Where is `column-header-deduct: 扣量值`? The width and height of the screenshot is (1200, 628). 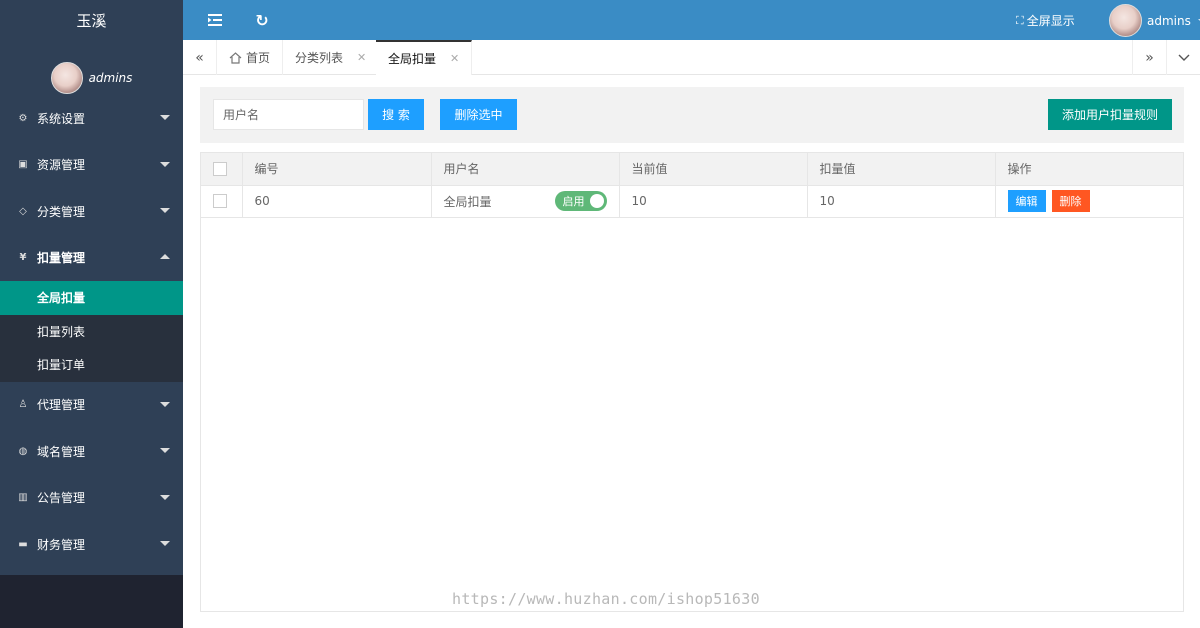
column-header-deduct: 扣量值 is located at coordinates (901, 169).